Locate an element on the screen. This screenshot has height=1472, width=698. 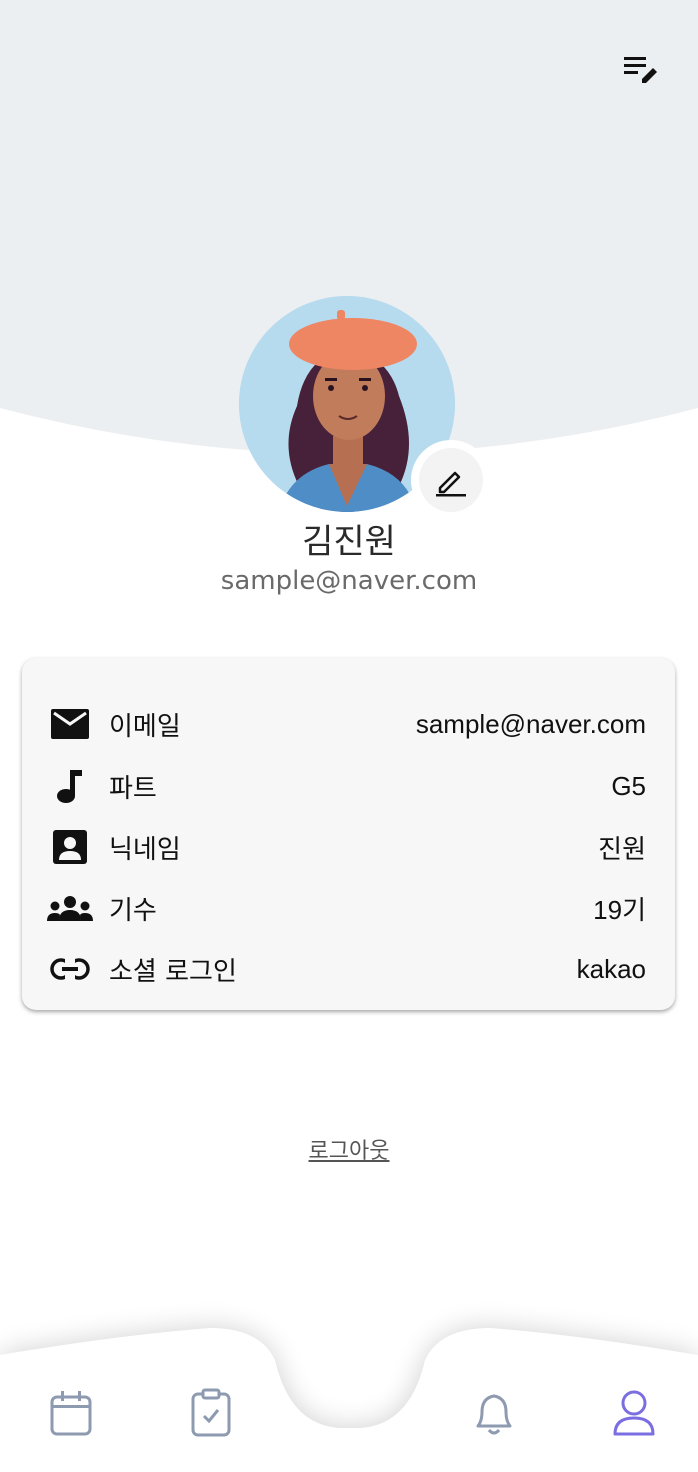
info-label-part: 파트 is located at coordinates (133, 788).